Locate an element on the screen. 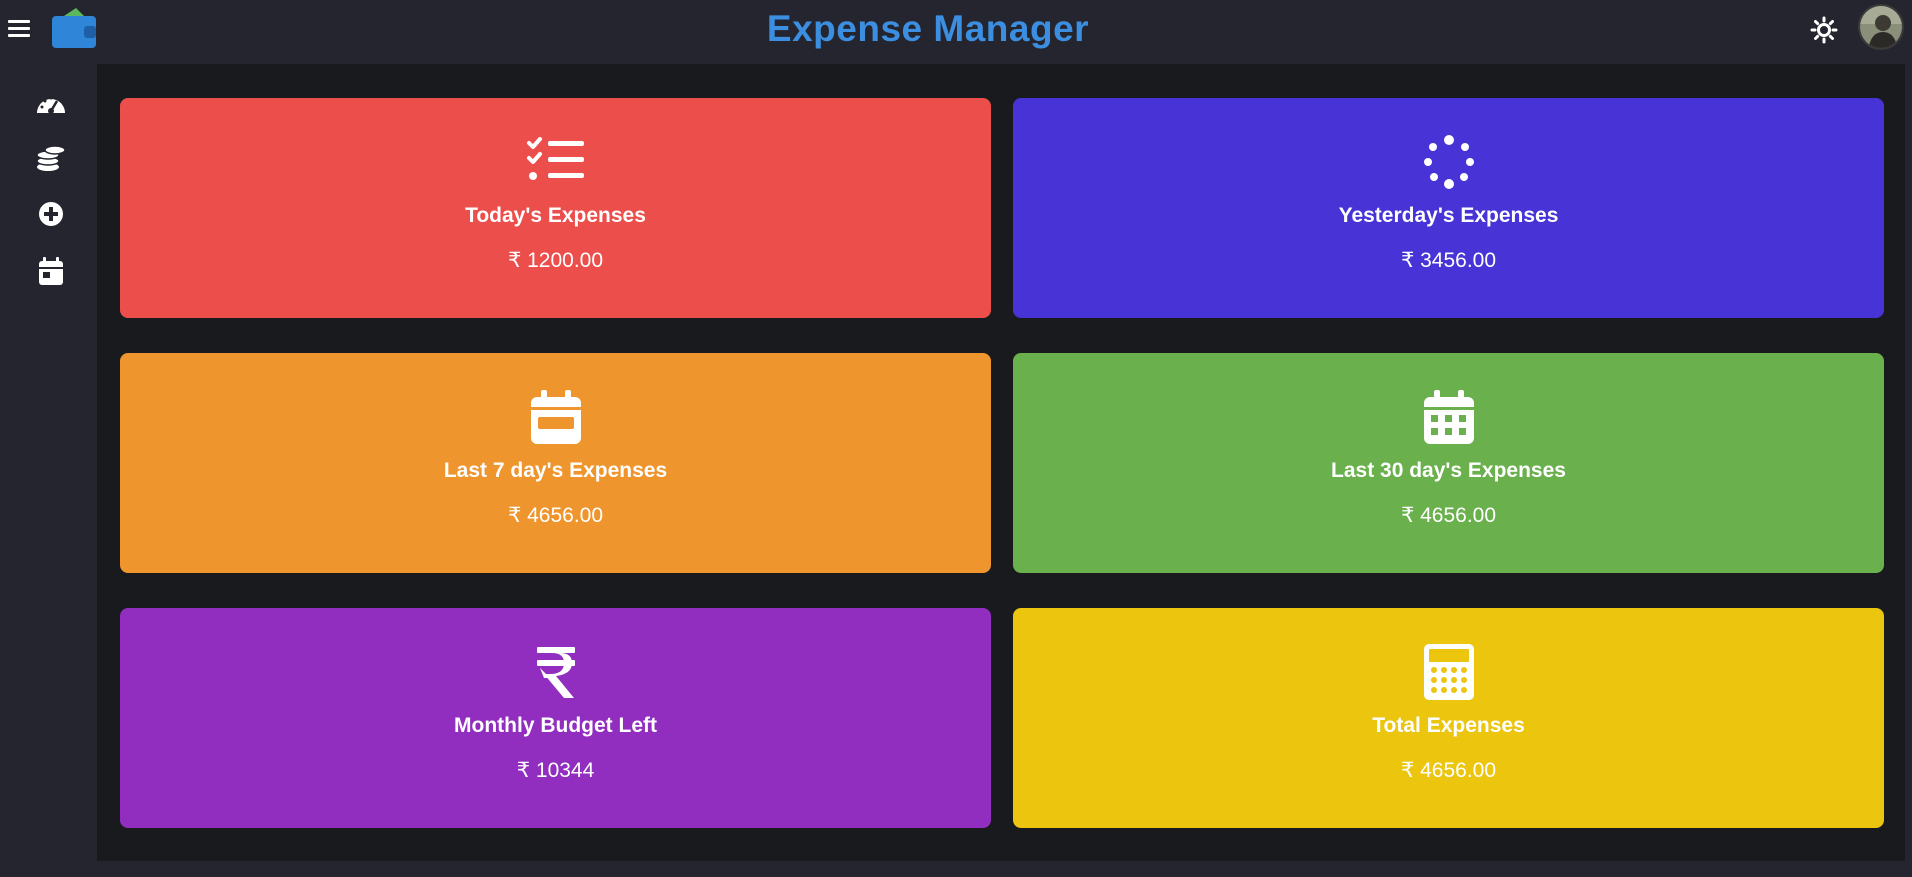 The width and height of the screenshot is (1912, 877). card-label: Monthly Budget Left is located at coordinates (555, 725).